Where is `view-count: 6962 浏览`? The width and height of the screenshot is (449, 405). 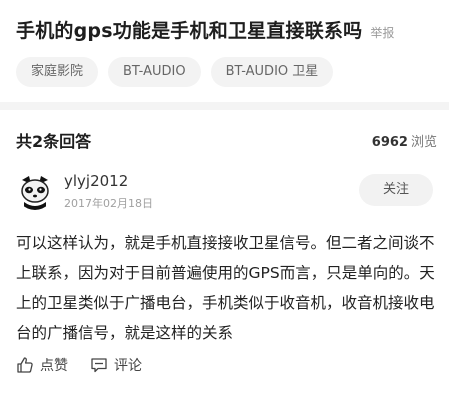 view-count: 6962 浏览 is located at coordinates (404, 140).